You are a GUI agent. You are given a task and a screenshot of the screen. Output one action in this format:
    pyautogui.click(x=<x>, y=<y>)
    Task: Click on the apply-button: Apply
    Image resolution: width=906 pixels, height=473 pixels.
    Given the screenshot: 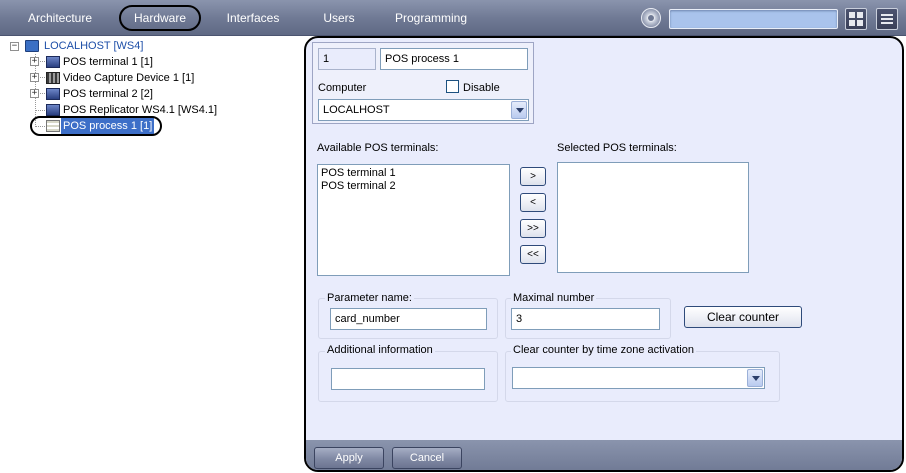 What is the action you would take?
    pyautogui.click(x=349, y=458)
    